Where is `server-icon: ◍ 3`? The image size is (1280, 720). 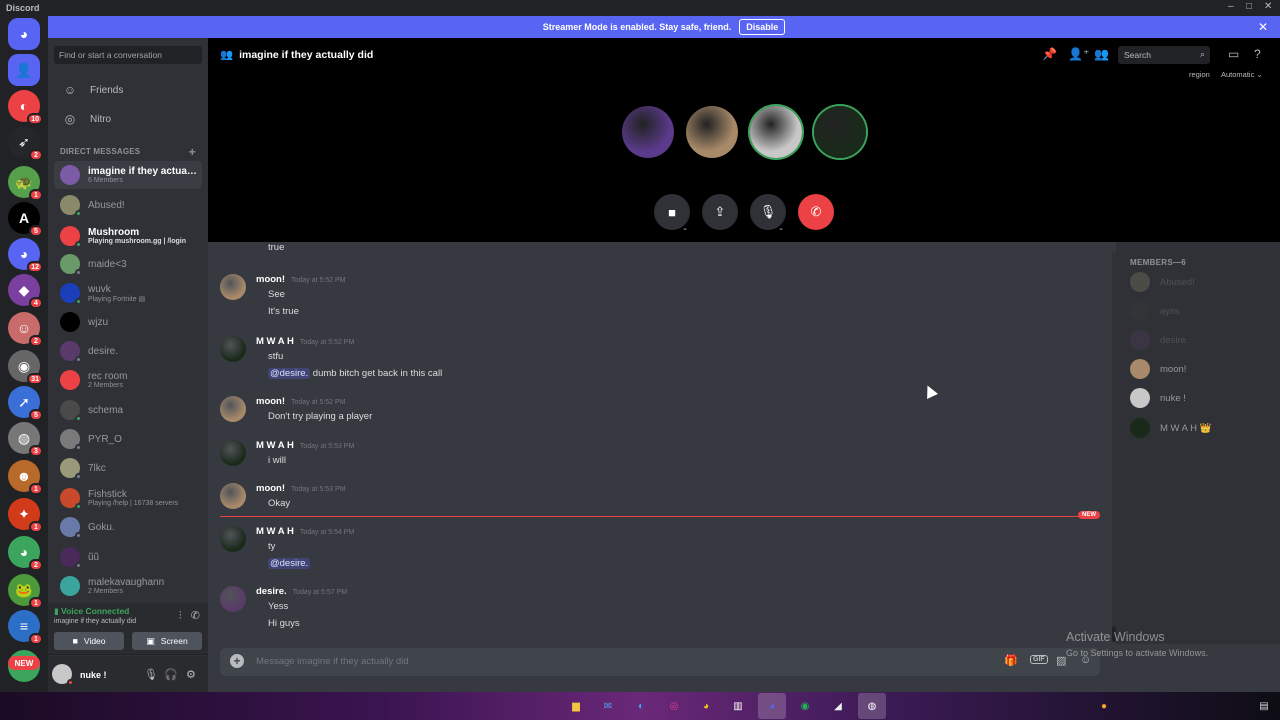 server-icon: ◍ 3 is located at coordinates (25, 439).